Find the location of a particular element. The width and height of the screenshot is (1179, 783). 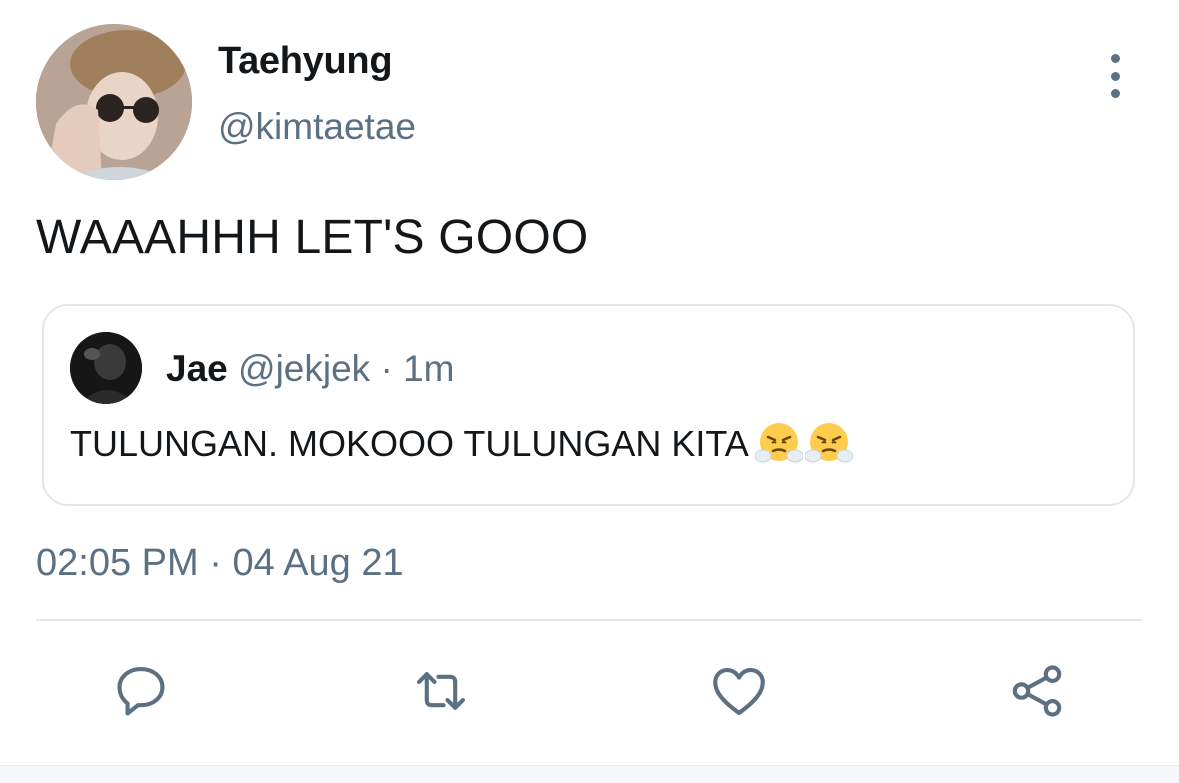

tweet-text: WAAAHHH LET'S GOOO is located at coordinates (312, 237).